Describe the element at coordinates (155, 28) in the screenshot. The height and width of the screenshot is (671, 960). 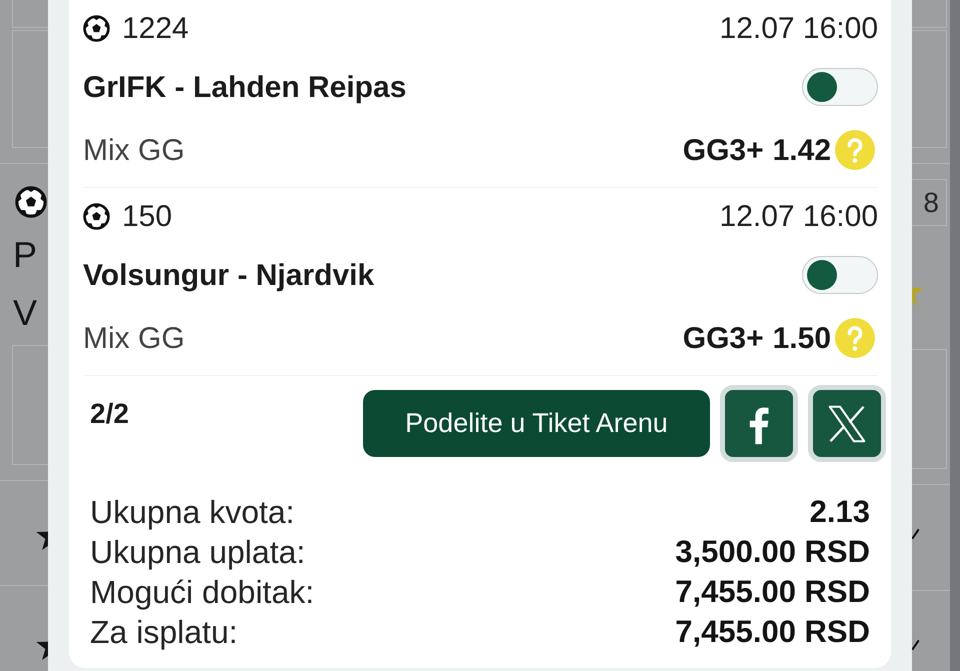
I see `match-code-text: 1224` at that location.